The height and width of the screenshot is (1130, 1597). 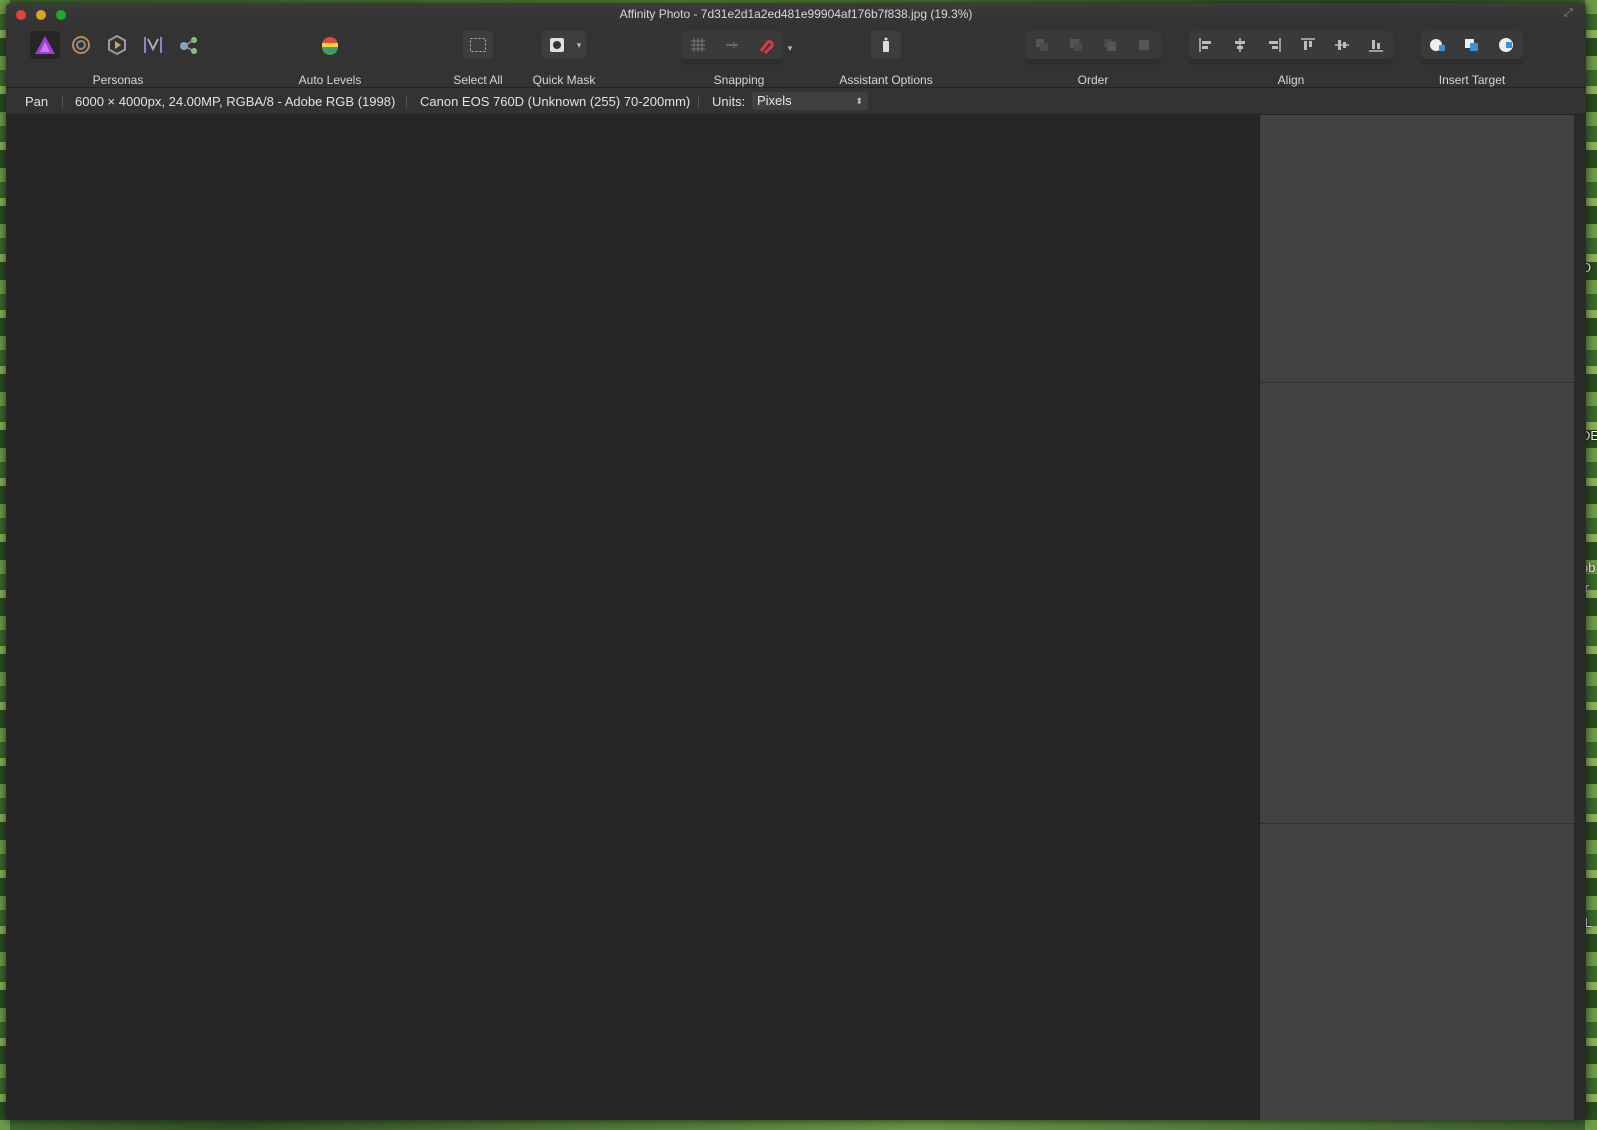 I want to click on quick-mask-label: Quick Mask, so click(x=564, y=80).